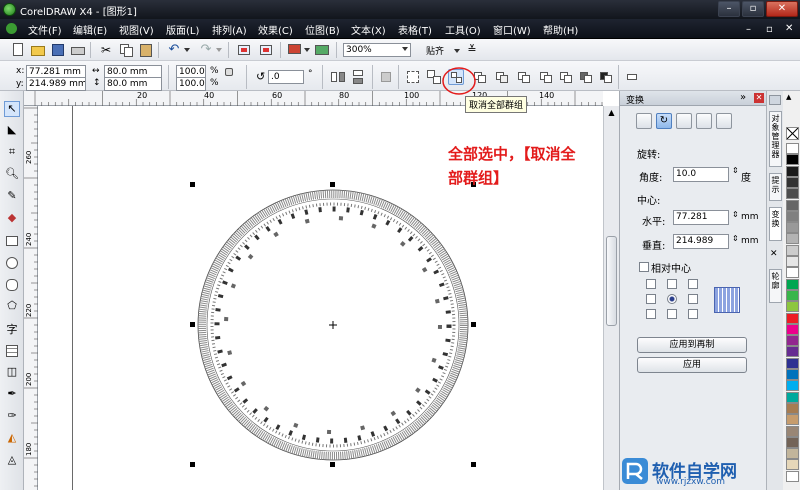 The image size is (800, 490). Describe the element at coordinates (78, 50) in the screenshot. I see `print-icon` at that location.